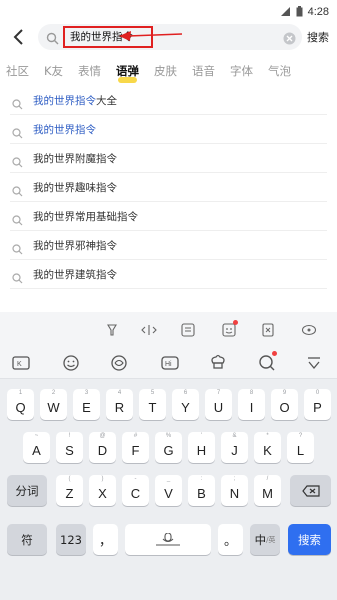  I want to click on key-t: 5T, so click(152, 404).